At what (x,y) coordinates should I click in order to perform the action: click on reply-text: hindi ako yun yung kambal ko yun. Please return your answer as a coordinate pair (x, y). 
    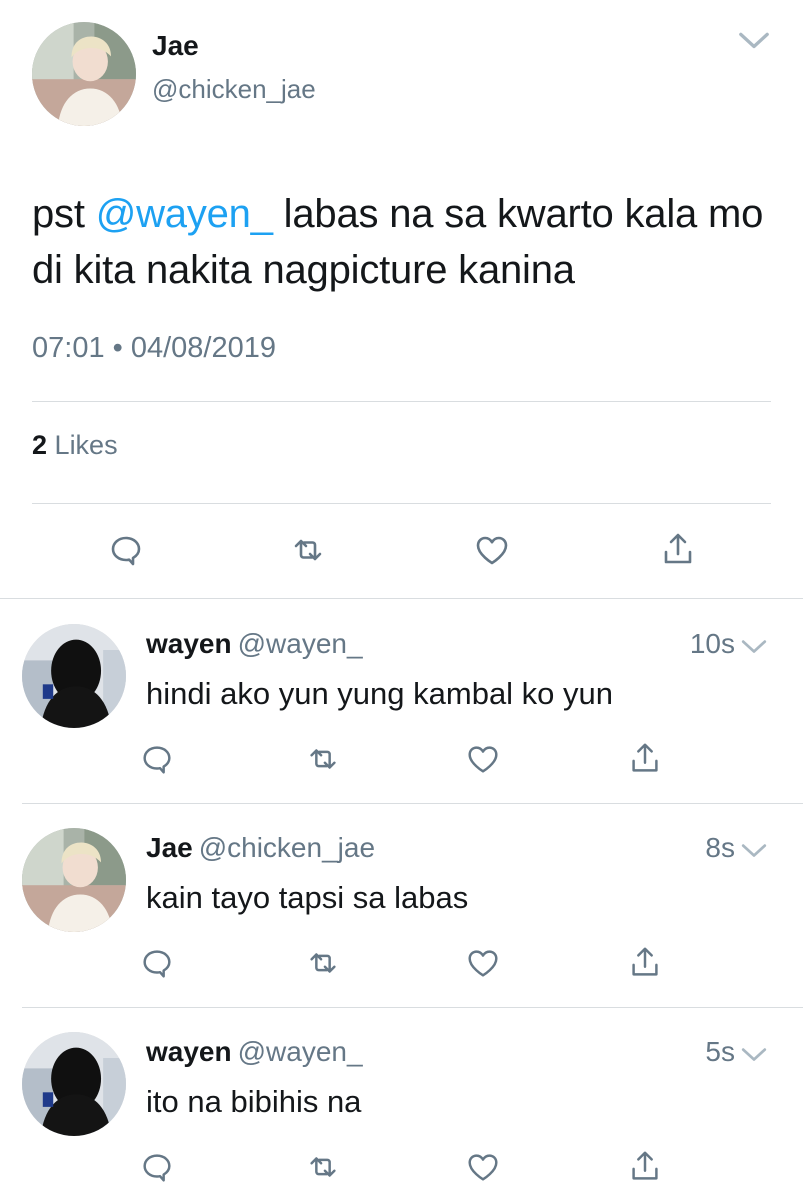
    Looking at the image, I should click on (380, 693).